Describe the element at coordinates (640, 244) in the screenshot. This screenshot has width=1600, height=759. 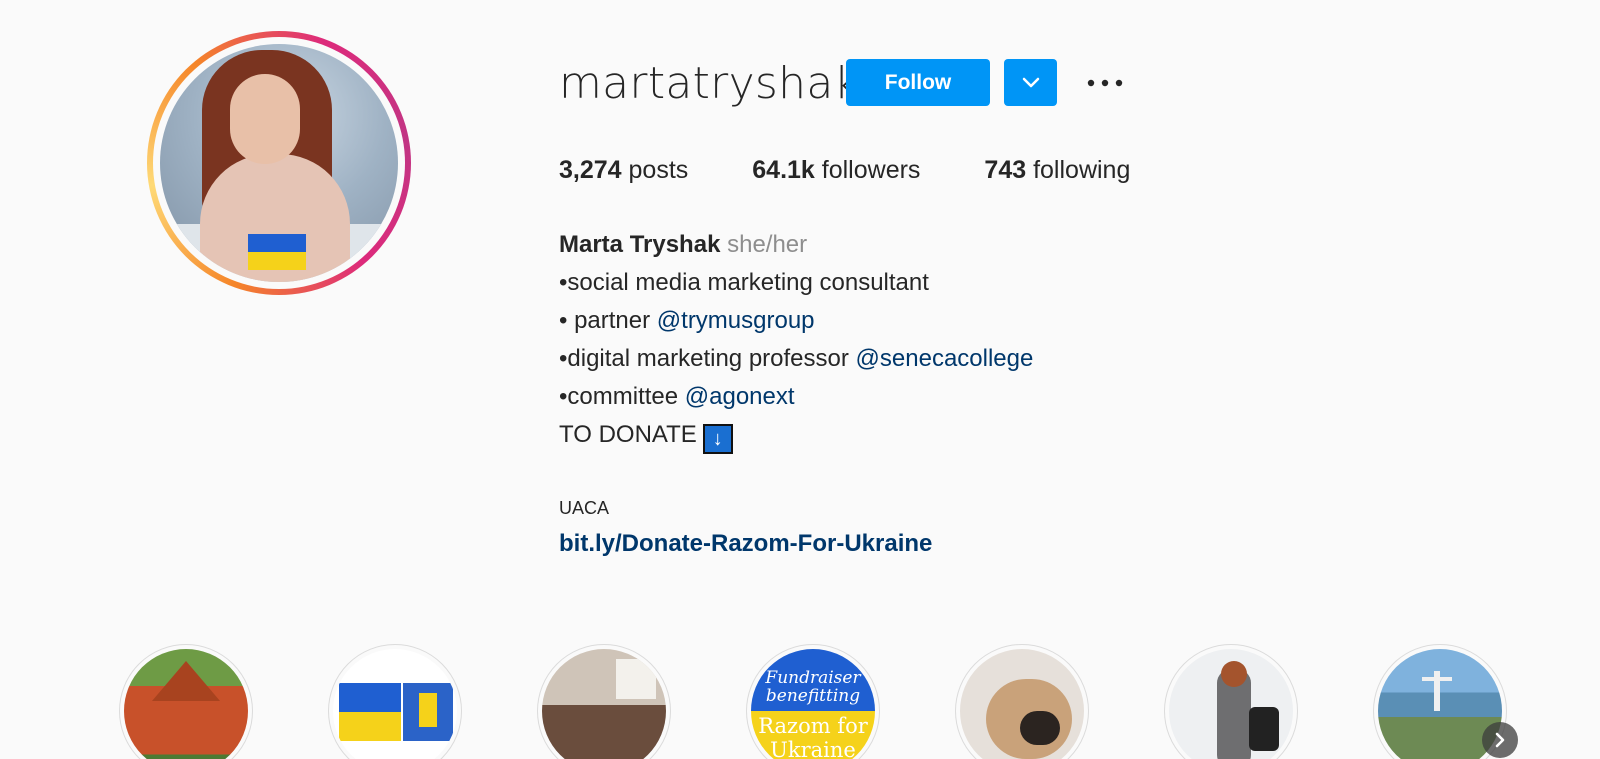
I see `full-name: Marta Tryshak` at that location.